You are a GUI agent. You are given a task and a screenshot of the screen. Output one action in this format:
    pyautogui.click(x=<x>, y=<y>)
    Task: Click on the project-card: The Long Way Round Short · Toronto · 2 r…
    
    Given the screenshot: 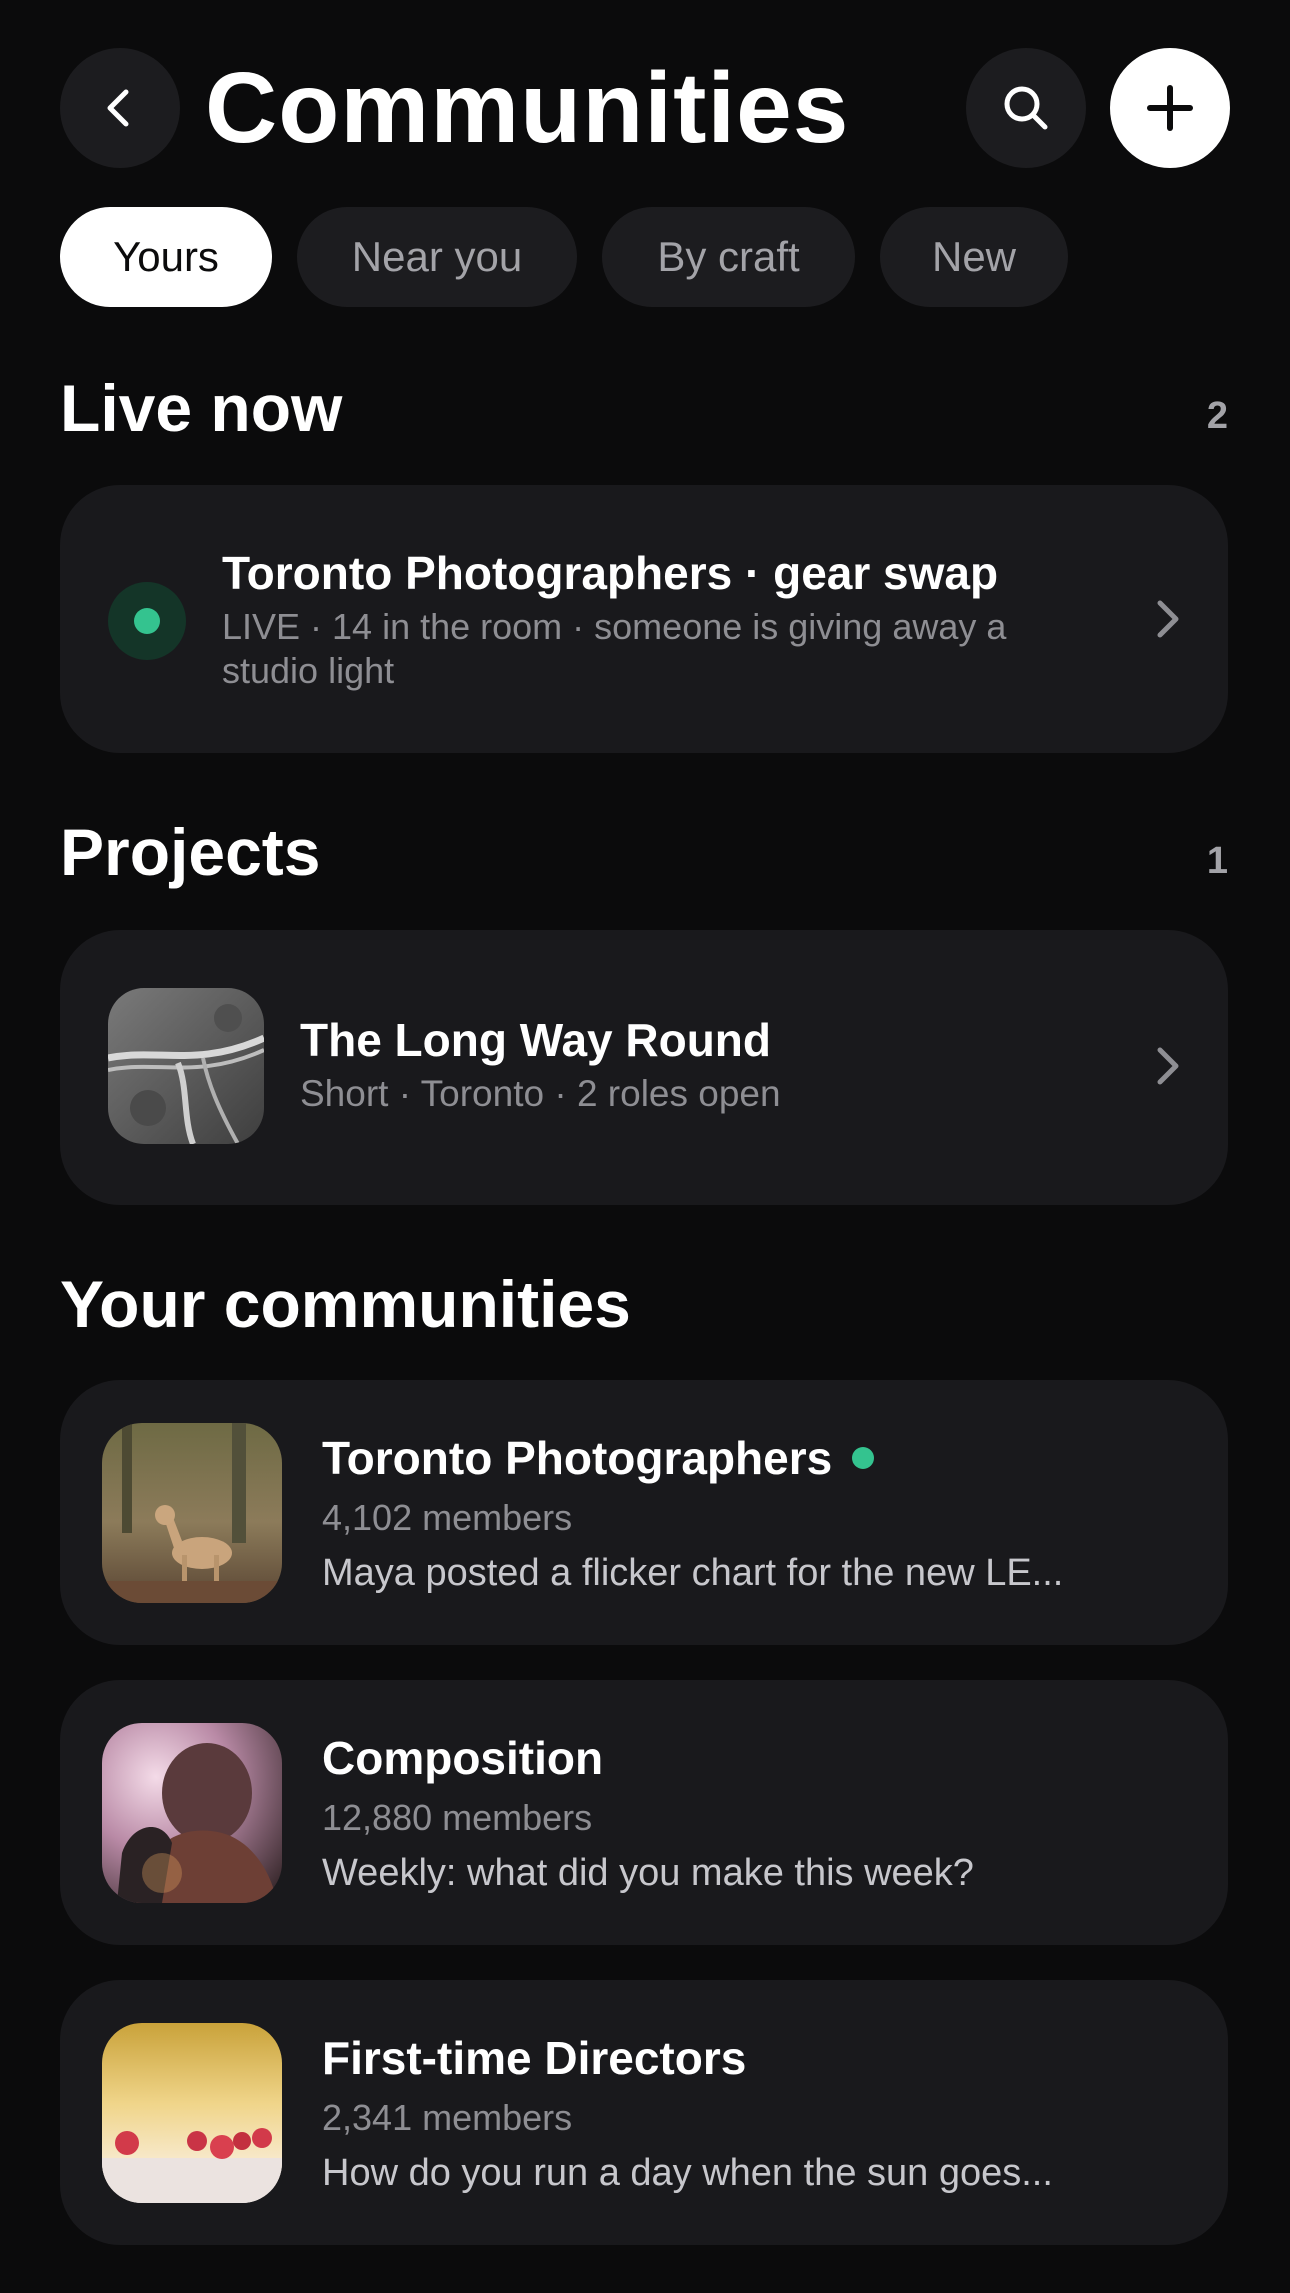 What is the action you would take?
    pyautogui.click(x=644, y=1067)
    